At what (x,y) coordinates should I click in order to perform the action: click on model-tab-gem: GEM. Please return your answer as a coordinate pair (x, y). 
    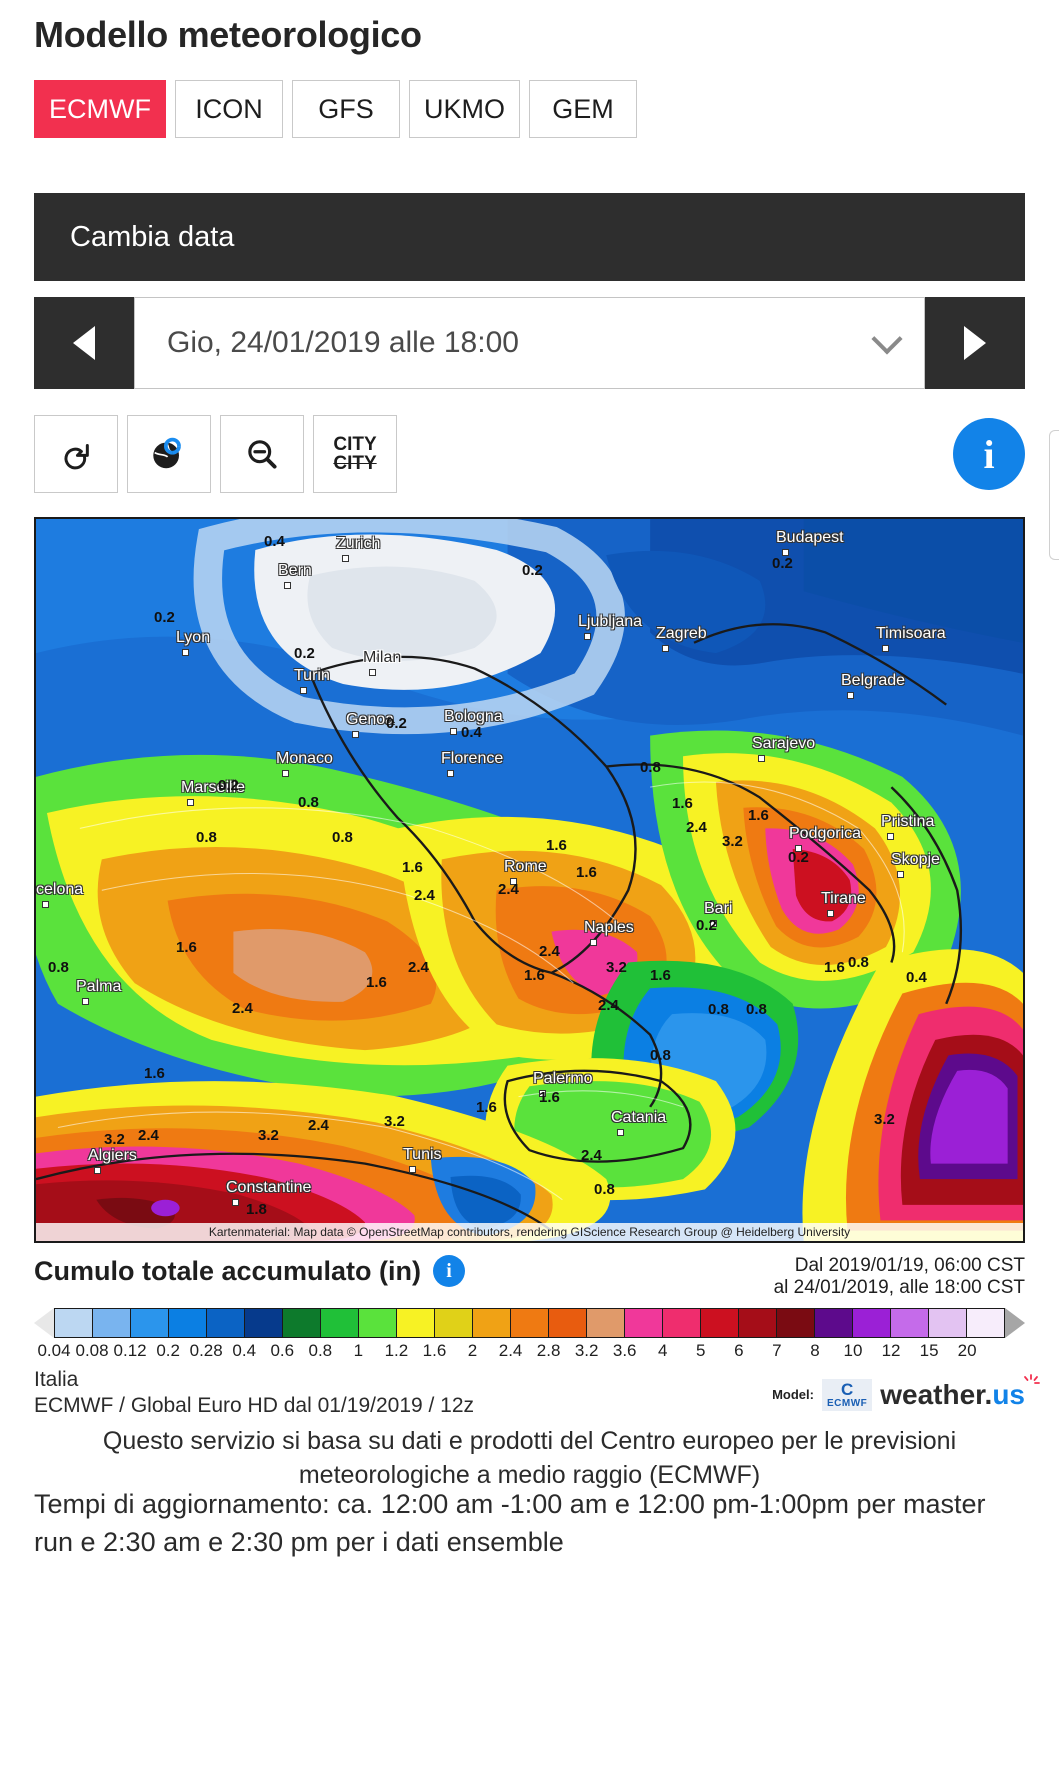
    Looking at the image, I should click on (582, 109).